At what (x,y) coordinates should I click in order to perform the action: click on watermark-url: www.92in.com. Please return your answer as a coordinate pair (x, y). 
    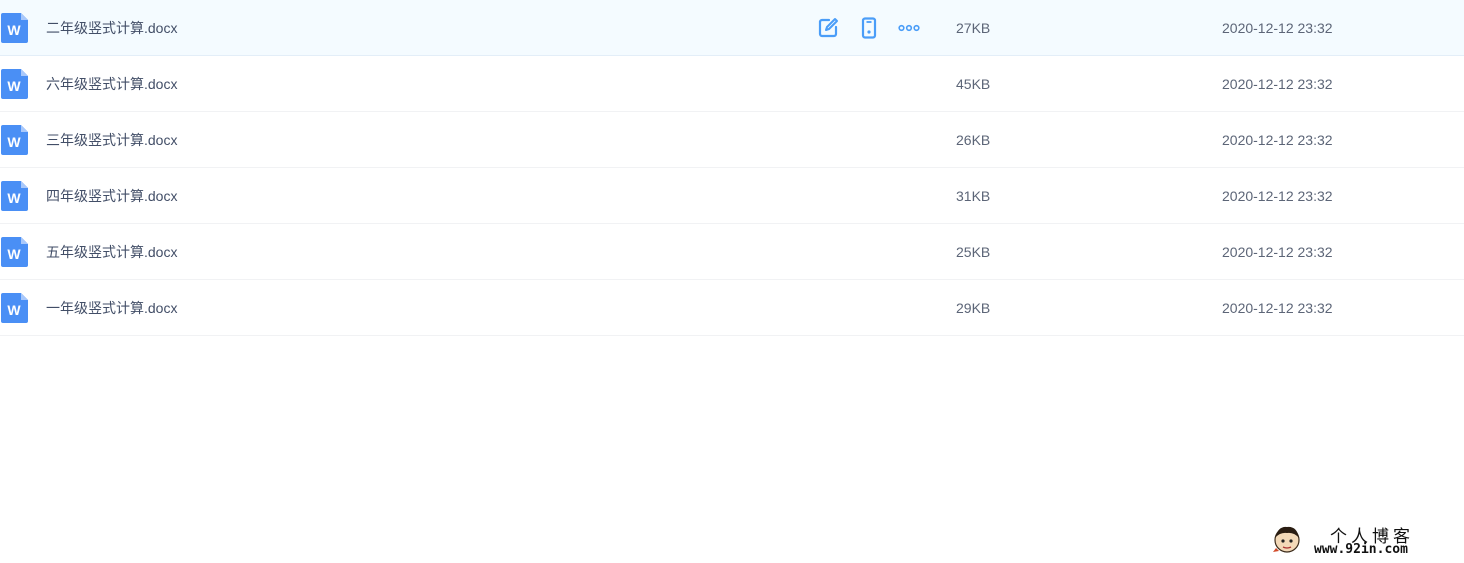
    Looking at the image, I should click on (1361, 549).